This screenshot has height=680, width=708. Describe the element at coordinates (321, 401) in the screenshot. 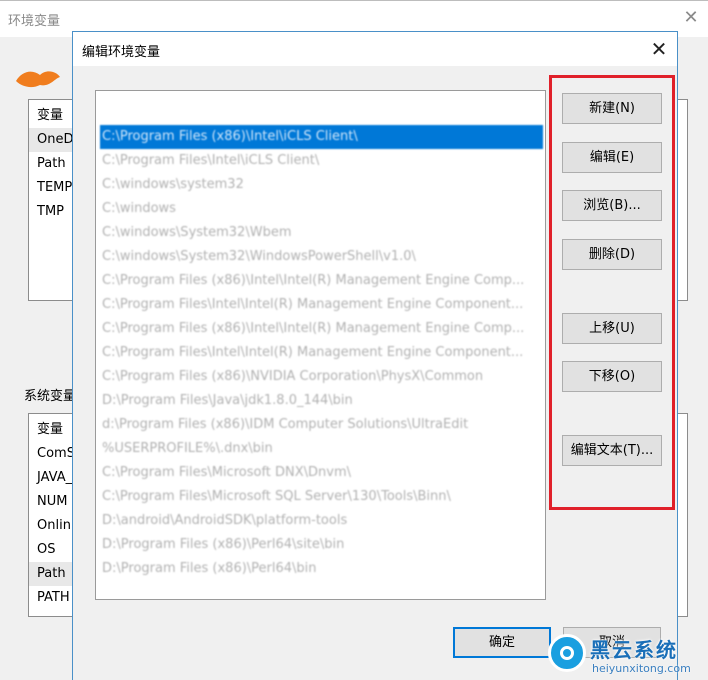

I see `path-entry: D:\Program Files\Java\jdk1.8.0_144\bin` at that location.